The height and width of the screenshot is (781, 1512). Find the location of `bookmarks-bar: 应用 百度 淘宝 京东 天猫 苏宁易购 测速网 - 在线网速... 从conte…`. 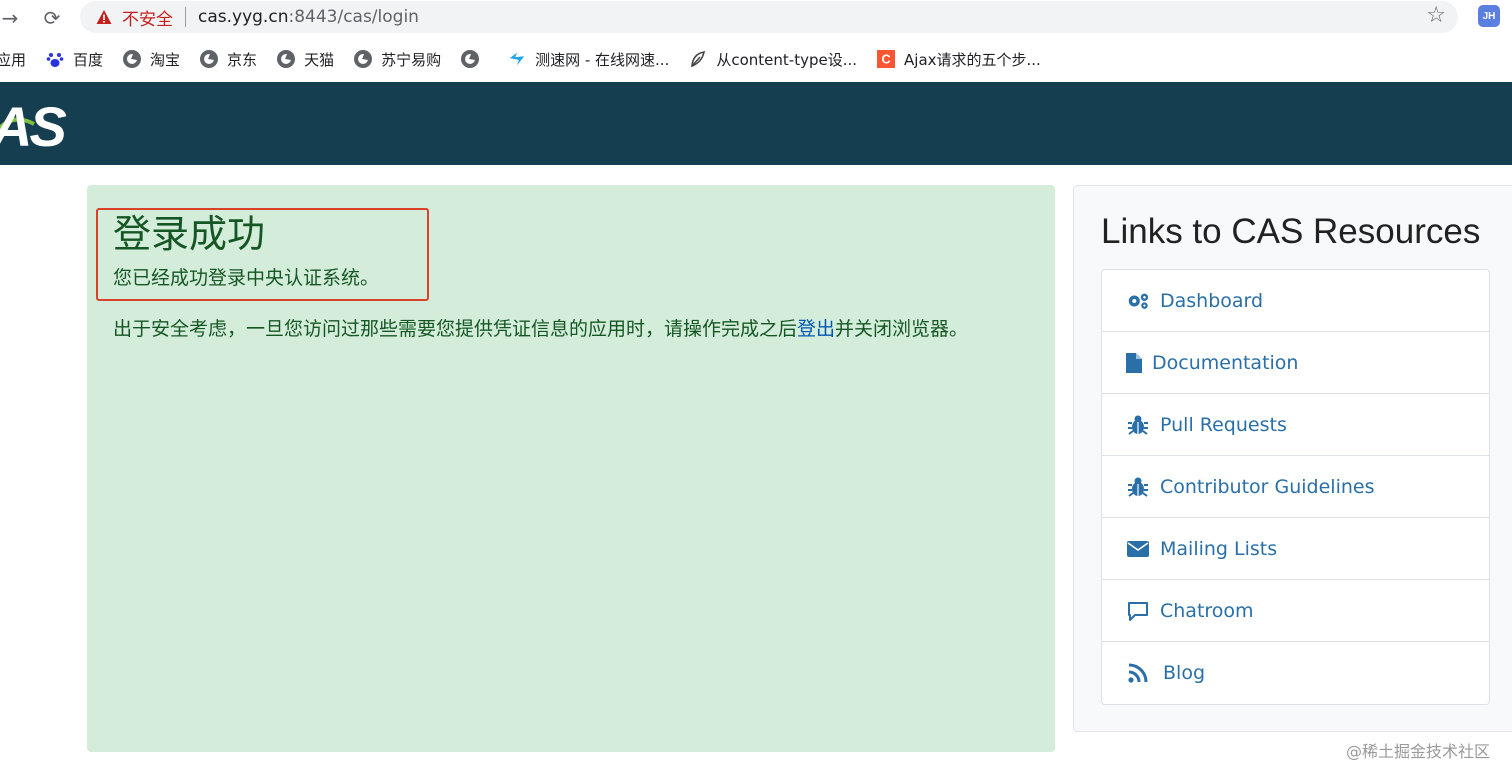

bookmarks-bar: 应用 百度 淘宝 京东 天猫 苏宁易购 测速网 - 在线网速... 从conte… is located at coordinates (756, 59).